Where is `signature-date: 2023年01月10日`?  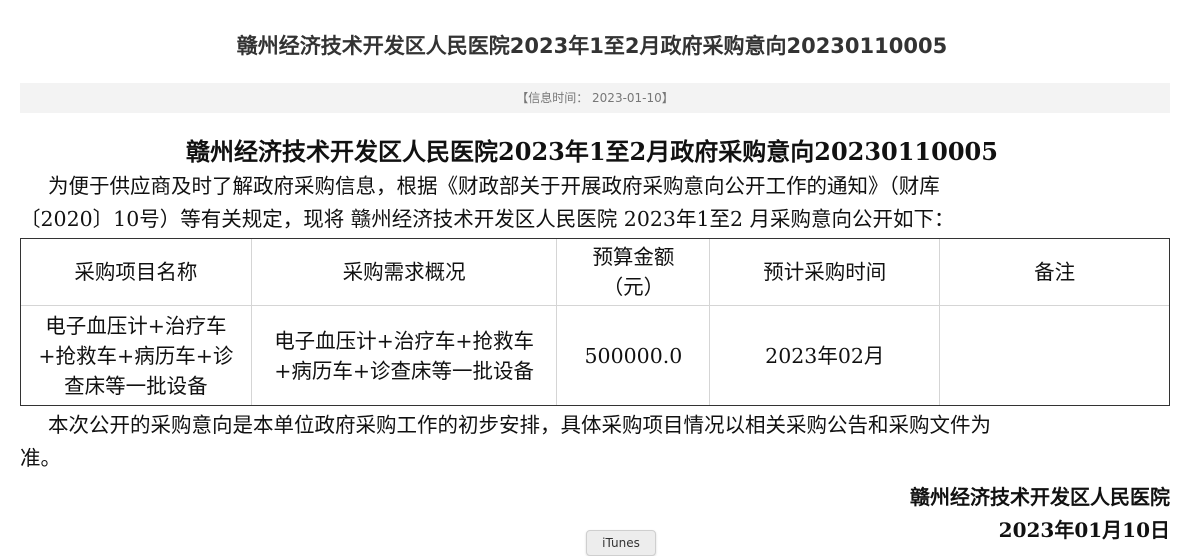
signature-date: 2023年01月10日 is located at coordinates (1084, 530).